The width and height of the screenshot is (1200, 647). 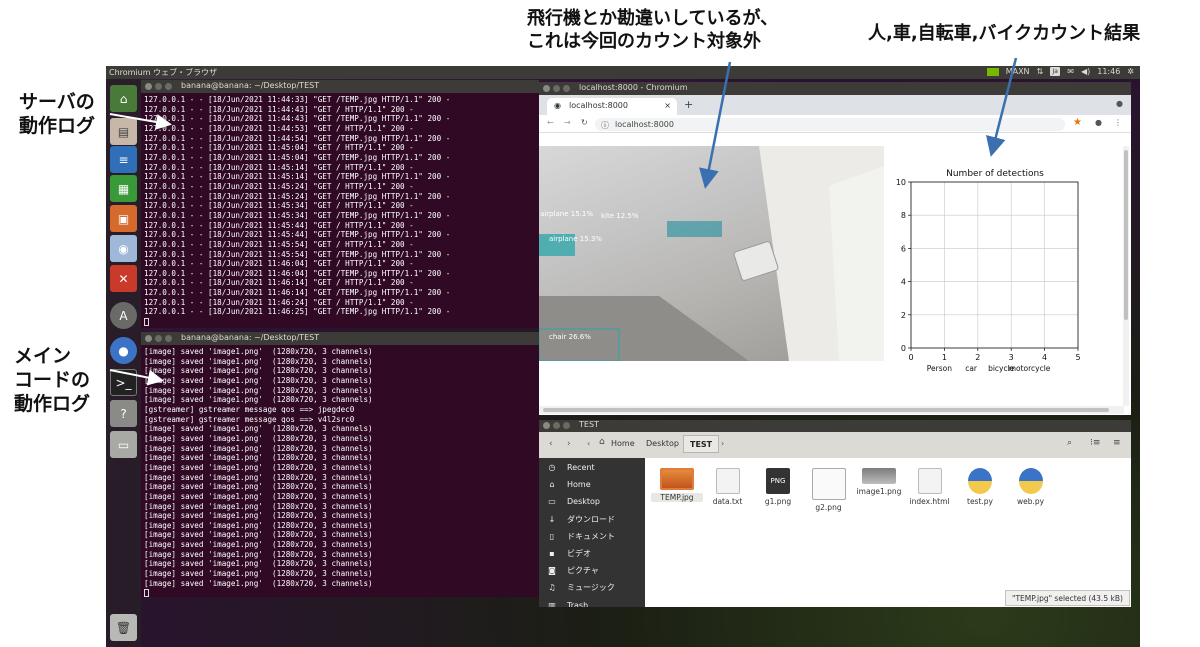 What do you see at coordinates (136, 377) in the screenshot?
I see `main-log-arrow` at bounding box center [136, 377].